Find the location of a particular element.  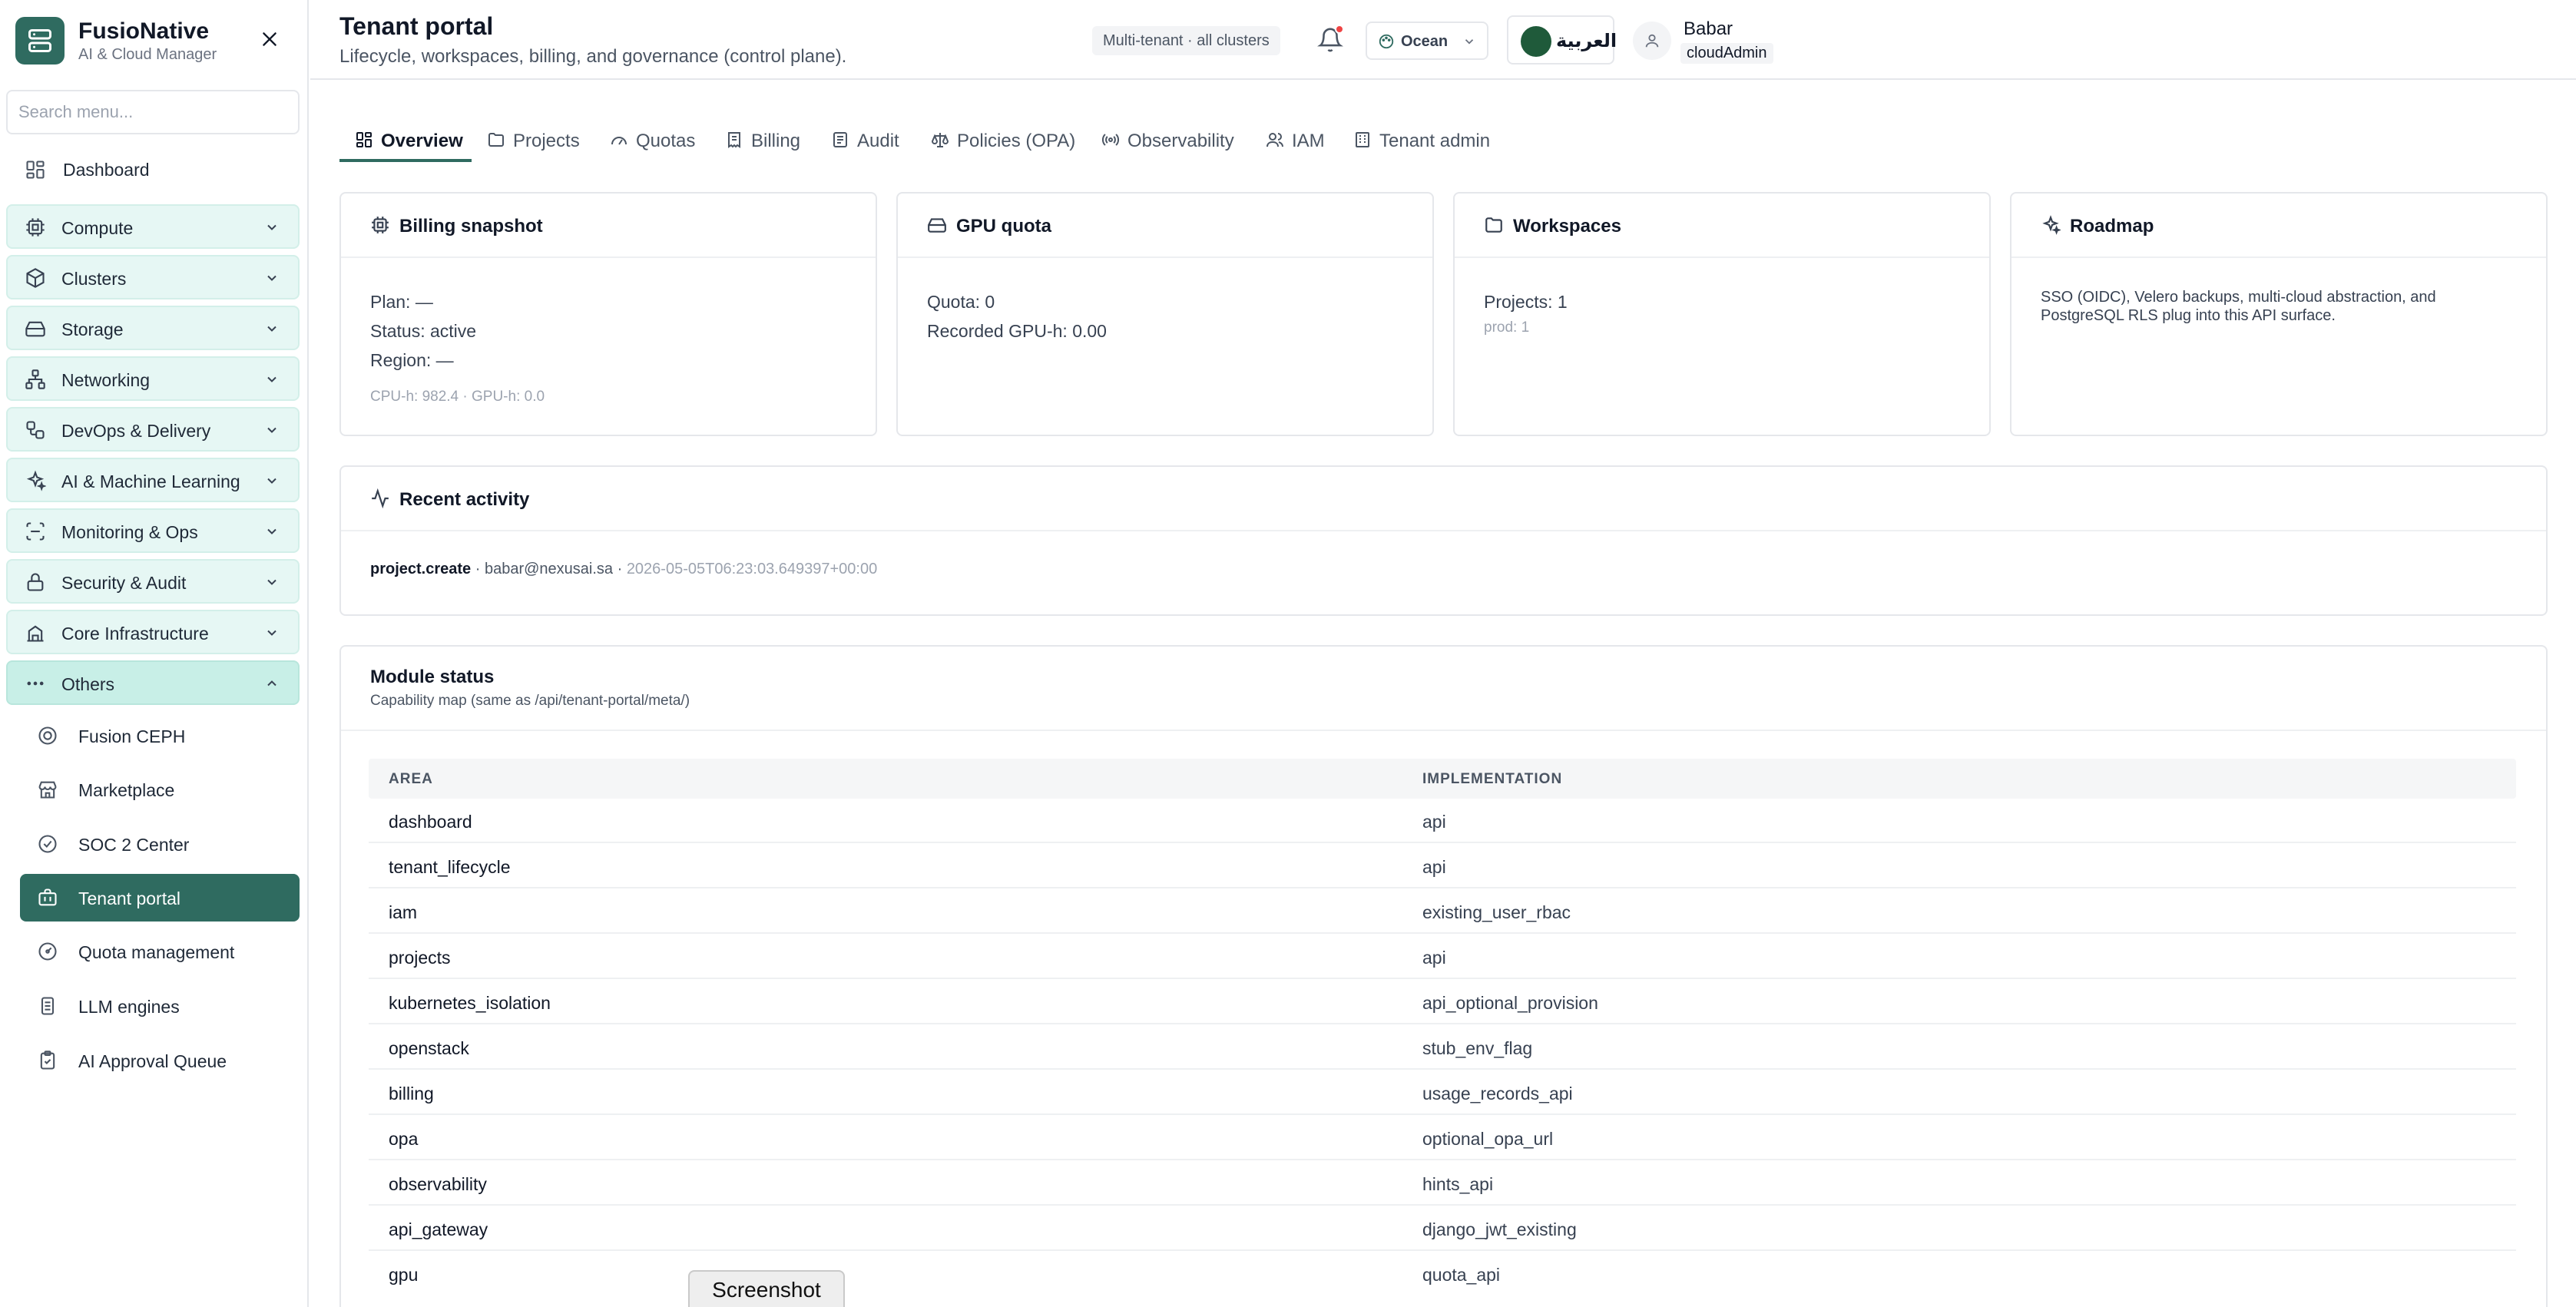

card-title: Workspaces is located at coordinates (1567, 226).